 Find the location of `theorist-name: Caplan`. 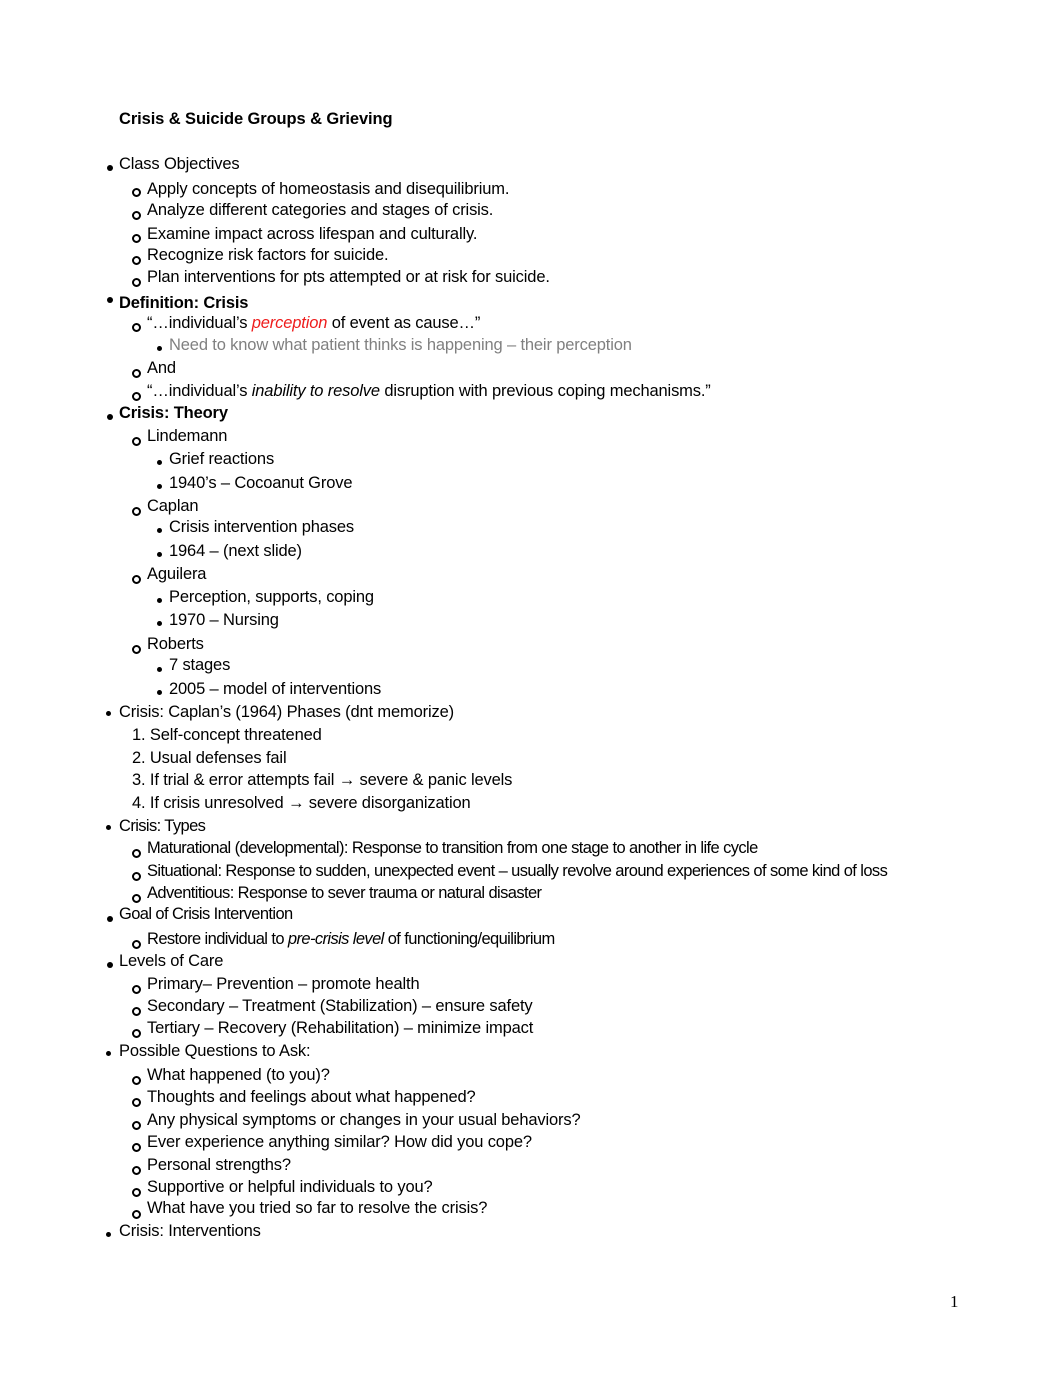

theorist-name: Caplan is located at coordinates (173, 506).